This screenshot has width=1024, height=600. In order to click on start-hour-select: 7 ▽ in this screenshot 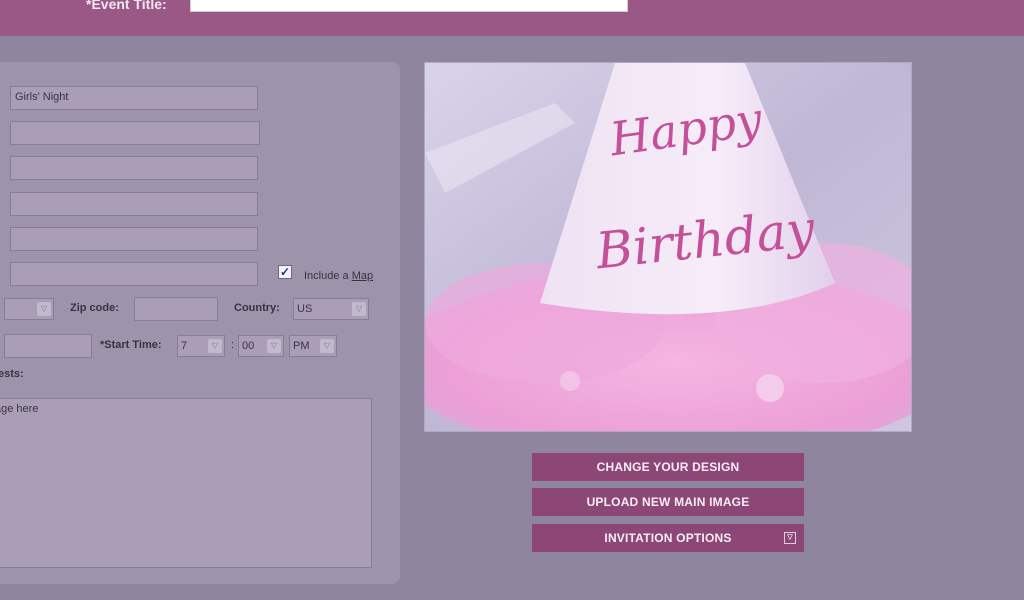, I will do `click(201, 346)`.